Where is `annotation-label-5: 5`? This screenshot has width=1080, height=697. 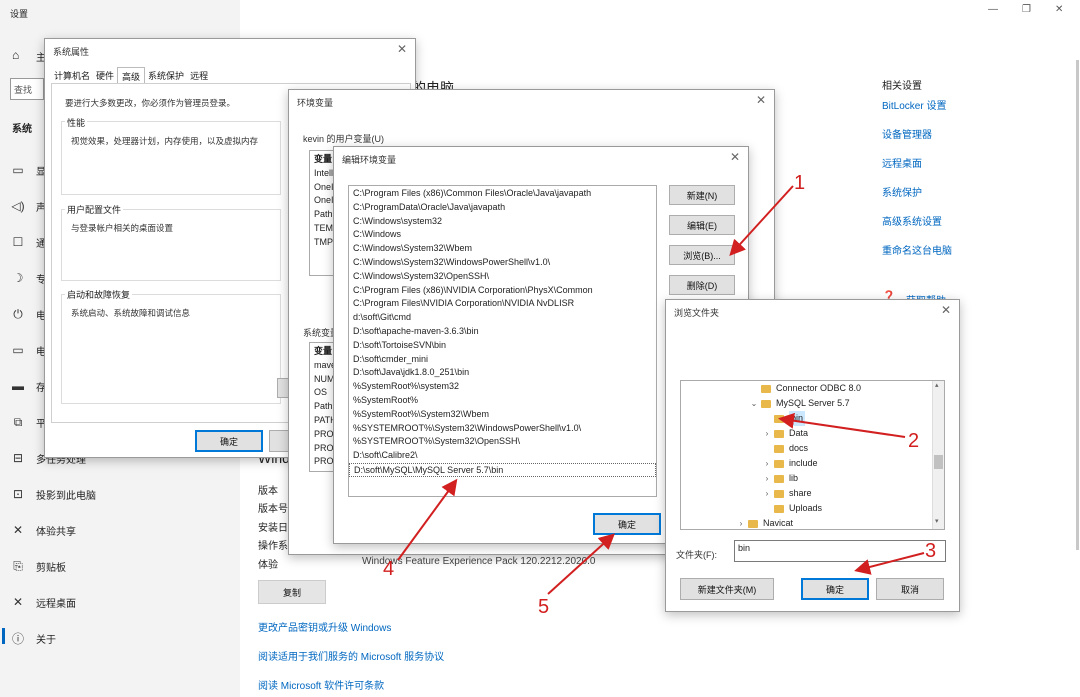
annotation-label-5: 5 is located at coordinates (544, 607).